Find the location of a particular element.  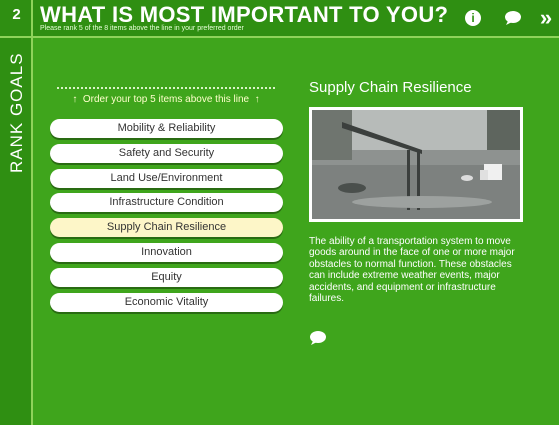

header-divider is located at coordinates (296, 37).